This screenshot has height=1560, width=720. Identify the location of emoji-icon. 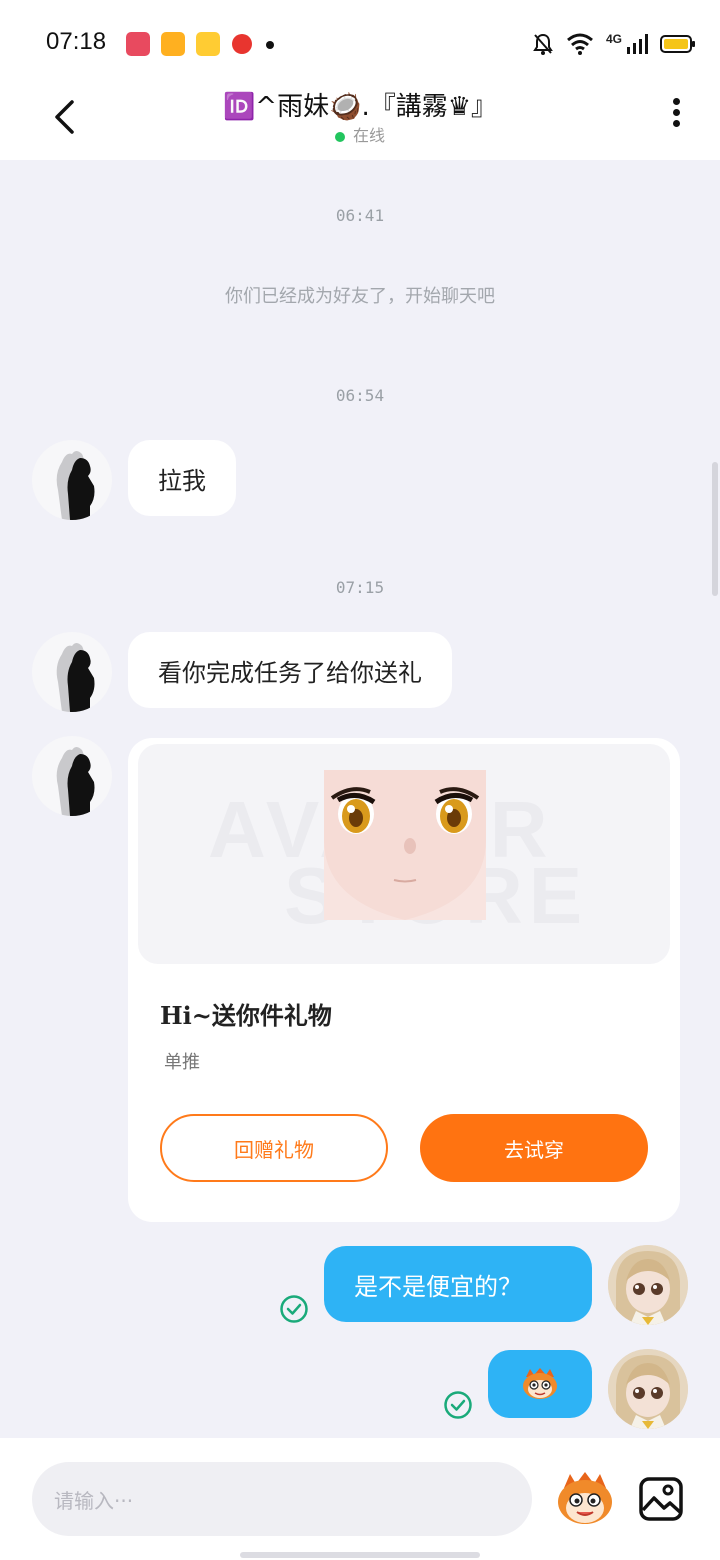
(585, 1498).